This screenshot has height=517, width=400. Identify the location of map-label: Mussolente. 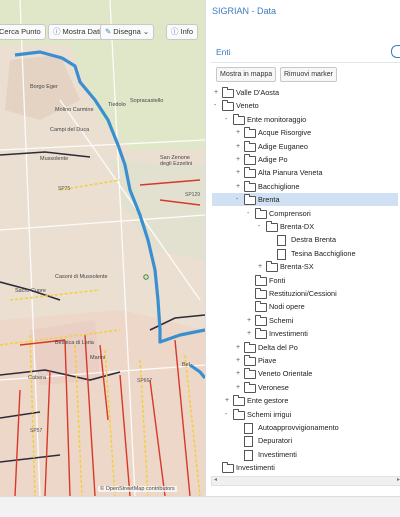
(54, 159).